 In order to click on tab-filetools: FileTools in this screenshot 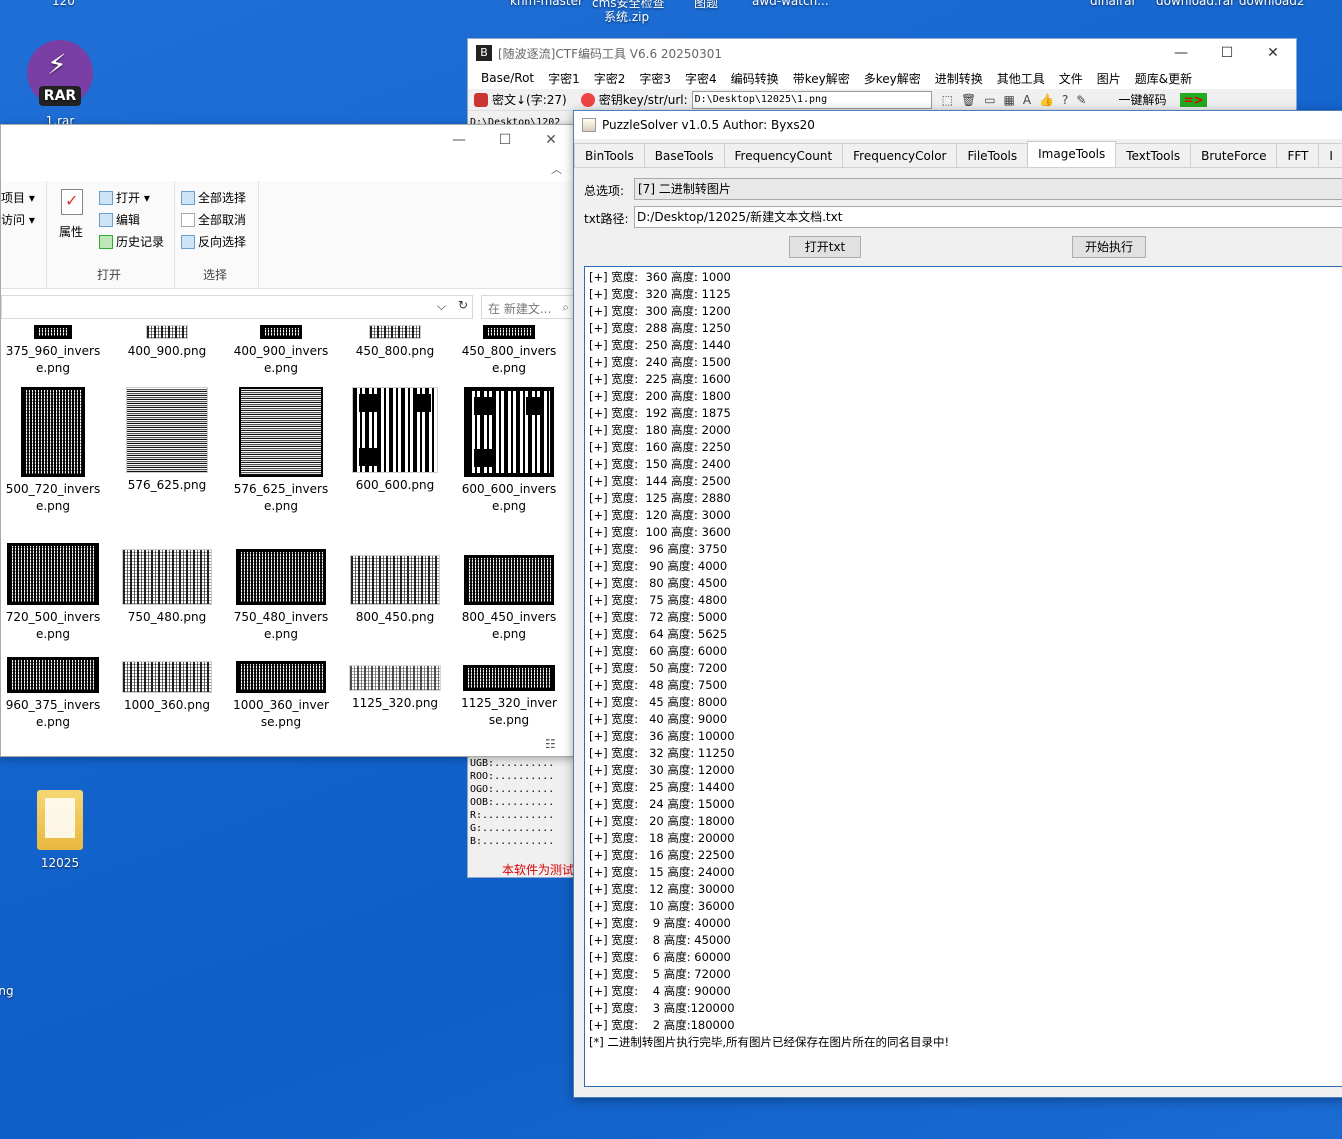, I will do `click(992, 155)`.